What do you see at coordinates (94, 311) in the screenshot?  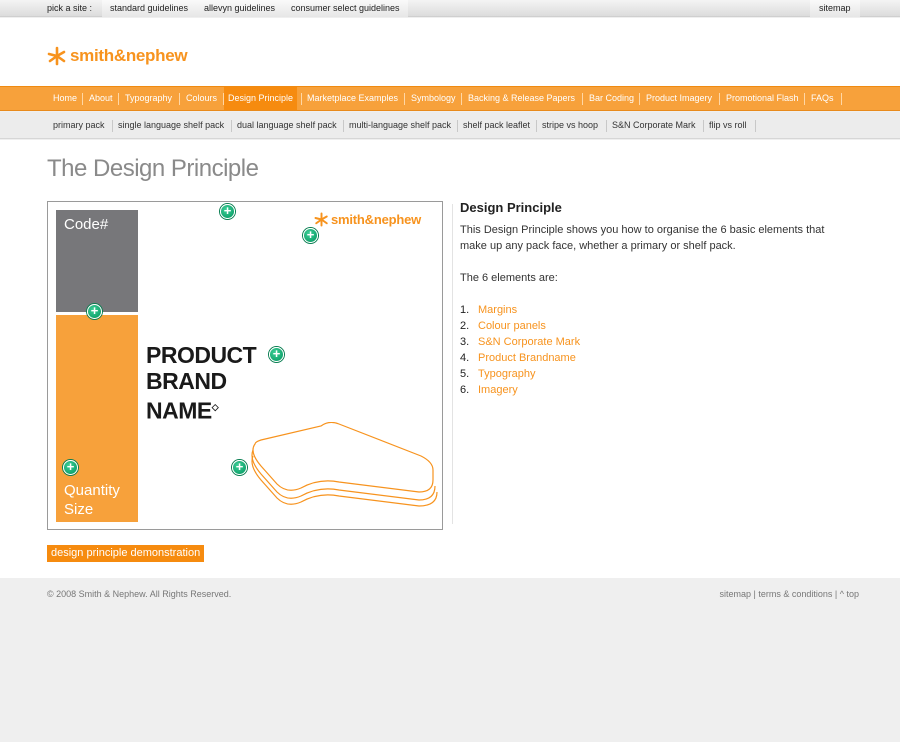 I see `colour-panels-plus-icon: +` at bounding box center [94, 311].